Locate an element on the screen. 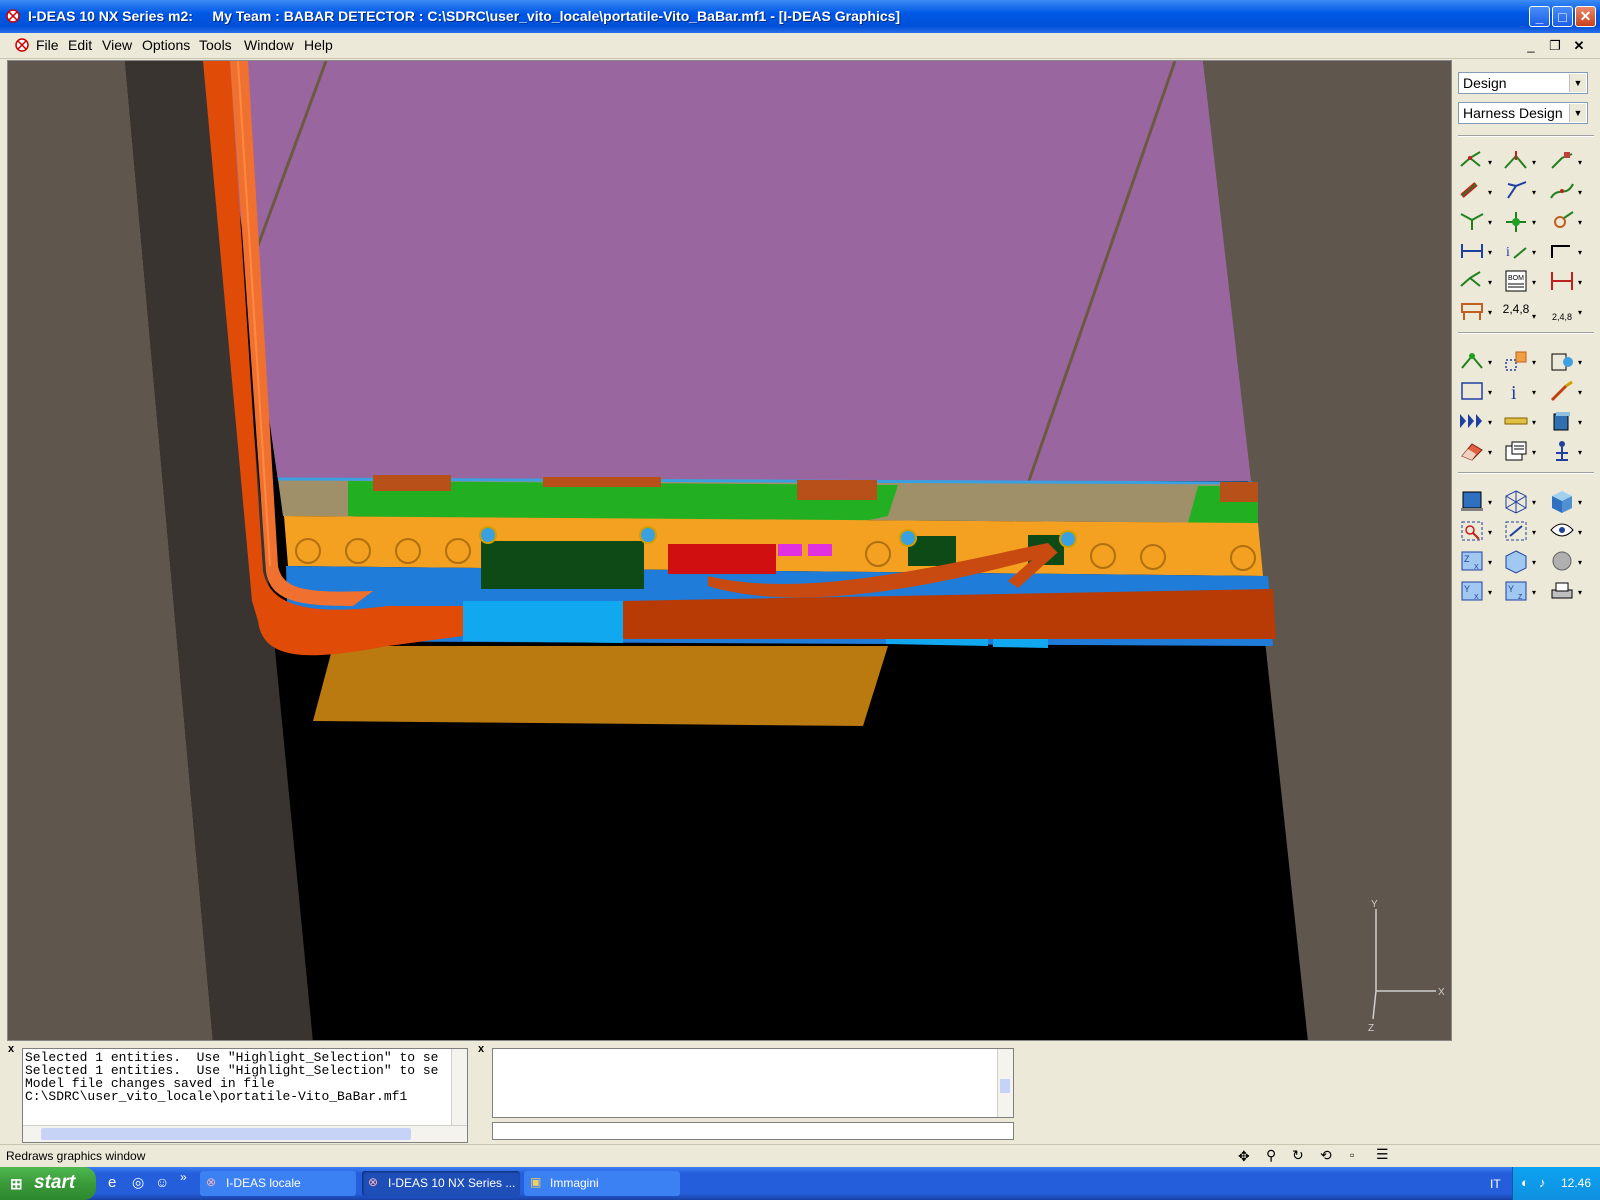 The height and width of the screenshot is (1200, 1600). appearance-icon is located at coordinates (1562, 361).